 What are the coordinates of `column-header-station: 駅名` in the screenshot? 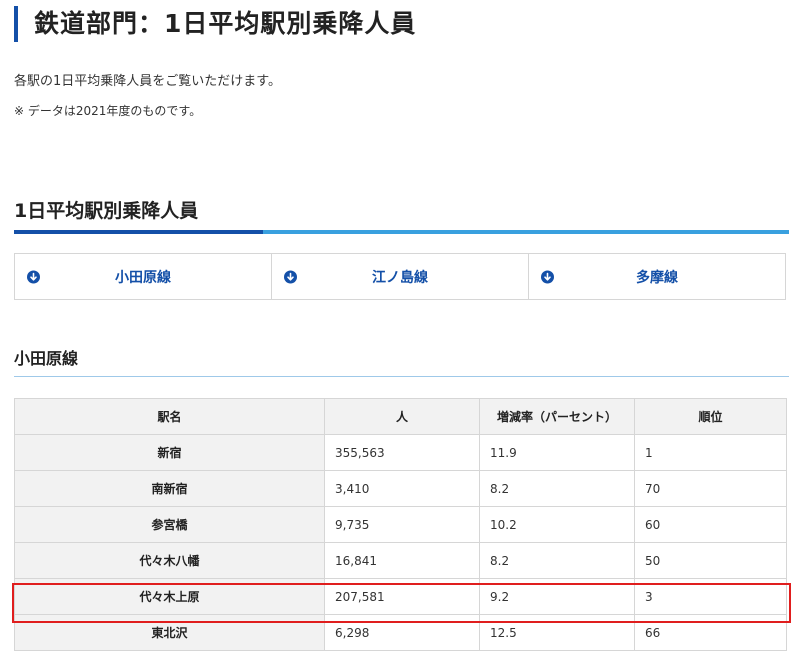 It's located at (169, 416).